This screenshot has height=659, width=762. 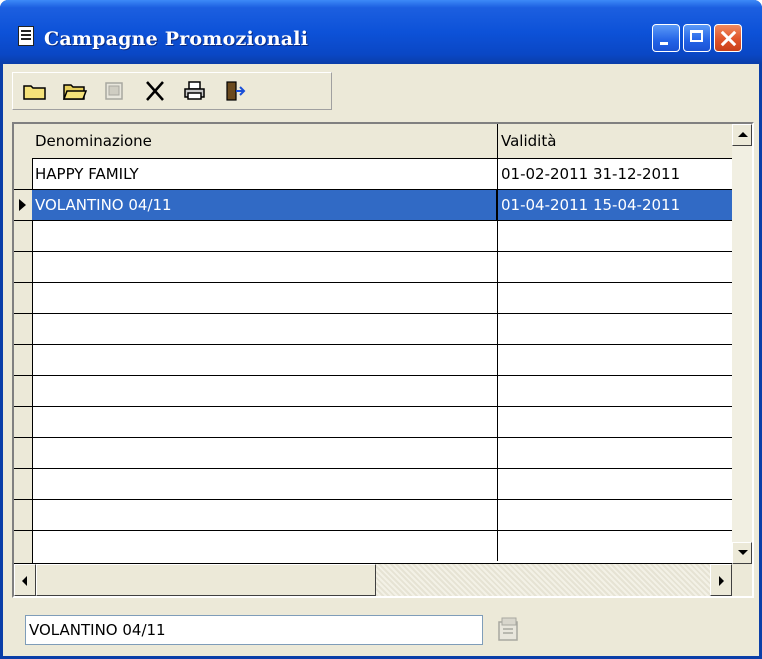 I want to click on notepad-icon, so click(x=26, y=36).